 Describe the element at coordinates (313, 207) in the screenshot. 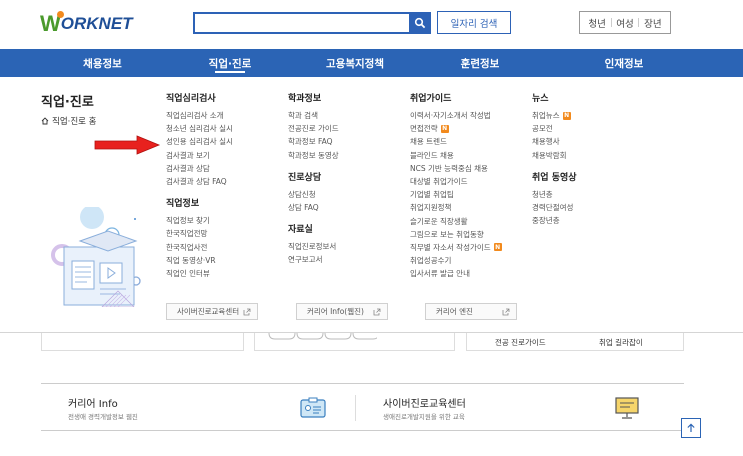

I see `menu-link: 상담 FAQ` at that location.